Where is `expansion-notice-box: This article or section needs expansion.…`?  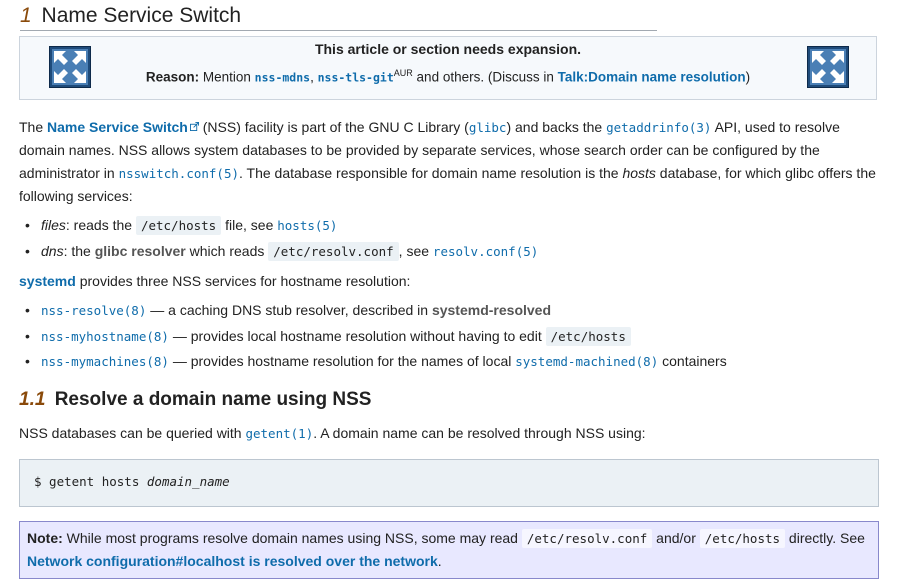
expansion-notice-box: This article or section needs expansion.… is located at coordinates (448, 68).